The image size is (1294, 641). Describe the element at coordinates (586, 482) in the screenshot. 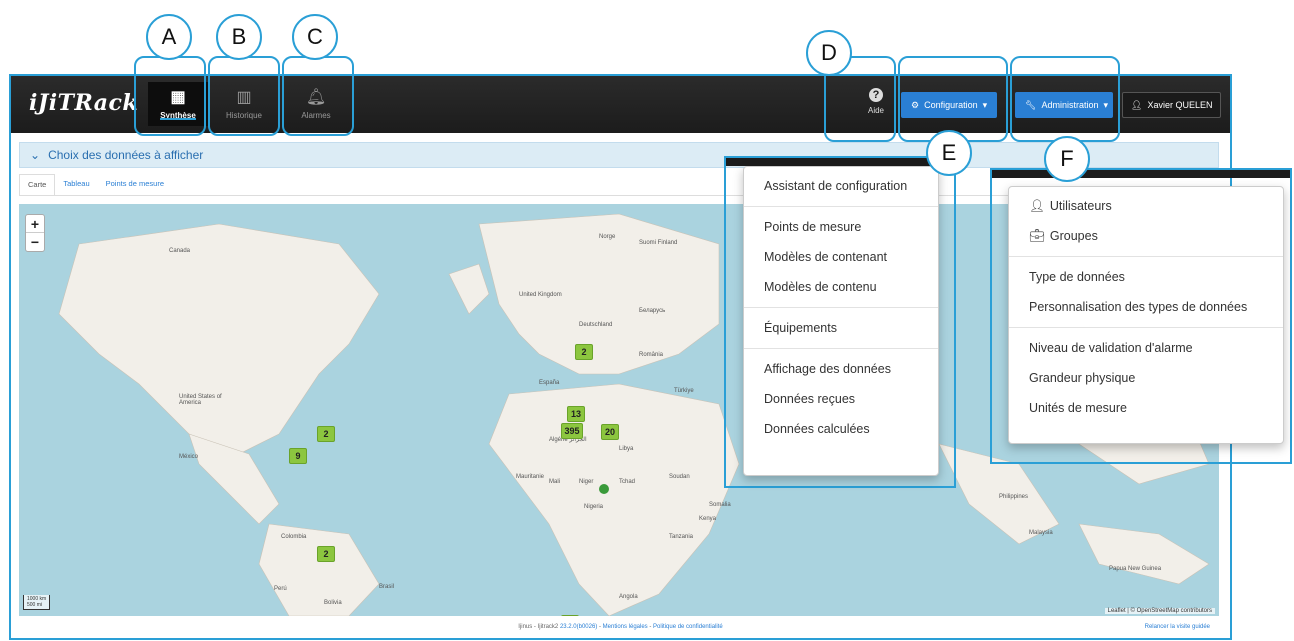

I see `map-label: Niger` at that location.